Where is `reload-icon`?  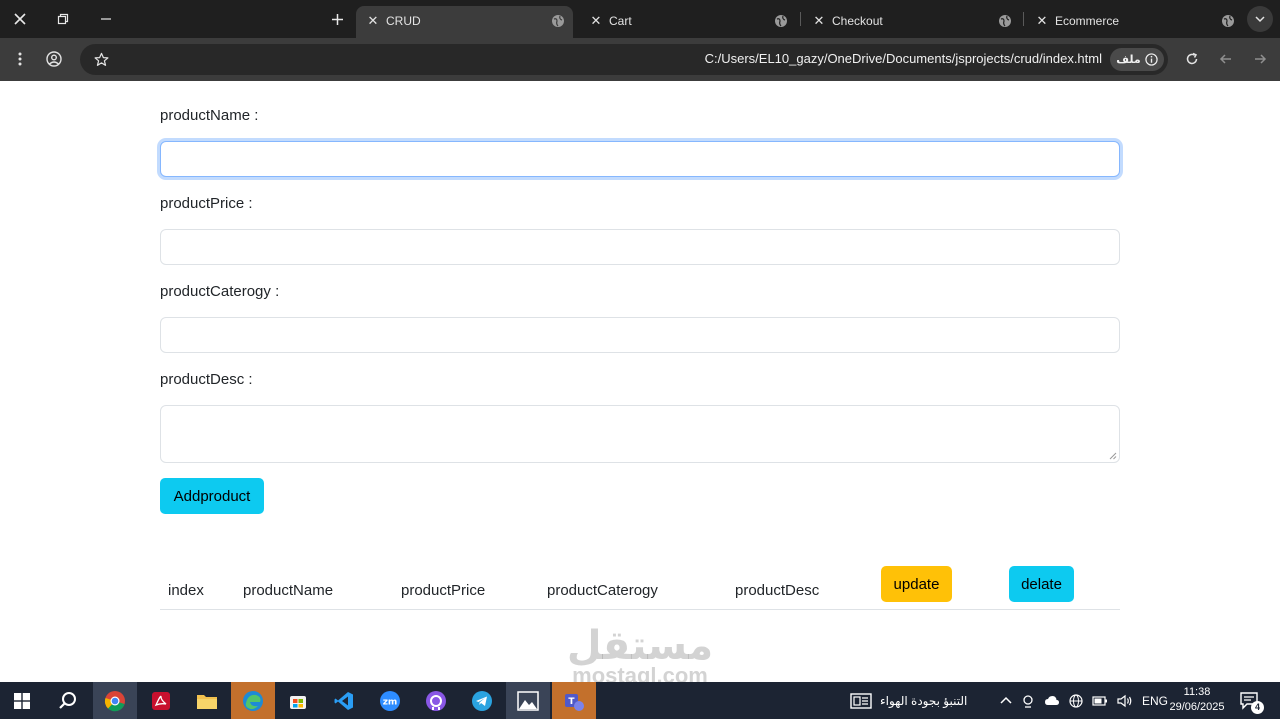
reload-icon is located at coordinates (1192, 58).